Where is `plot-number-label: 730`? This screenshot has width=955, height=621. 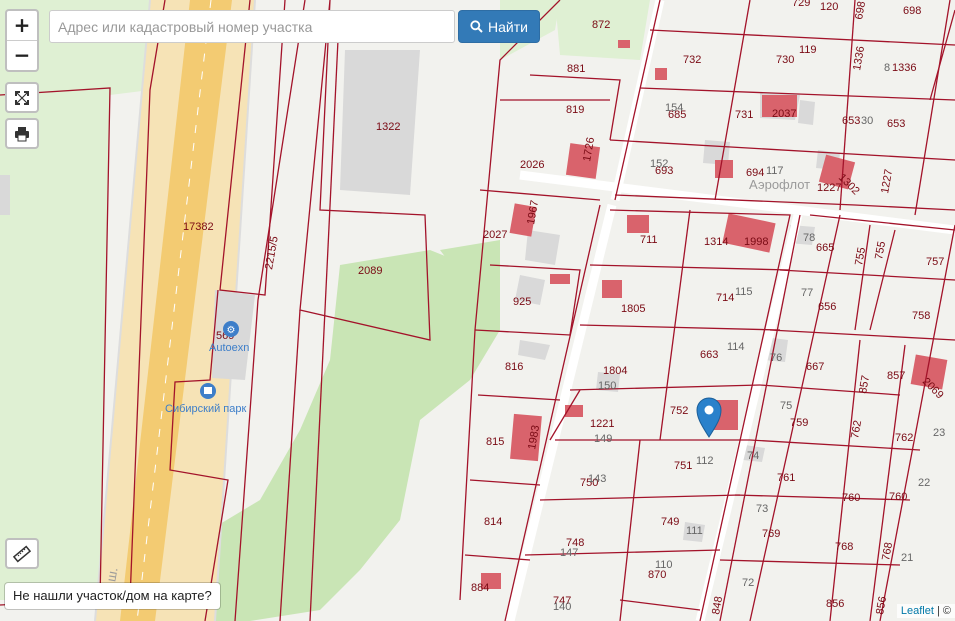 plot-number-label: 730 is located at coordinates (785, 60).